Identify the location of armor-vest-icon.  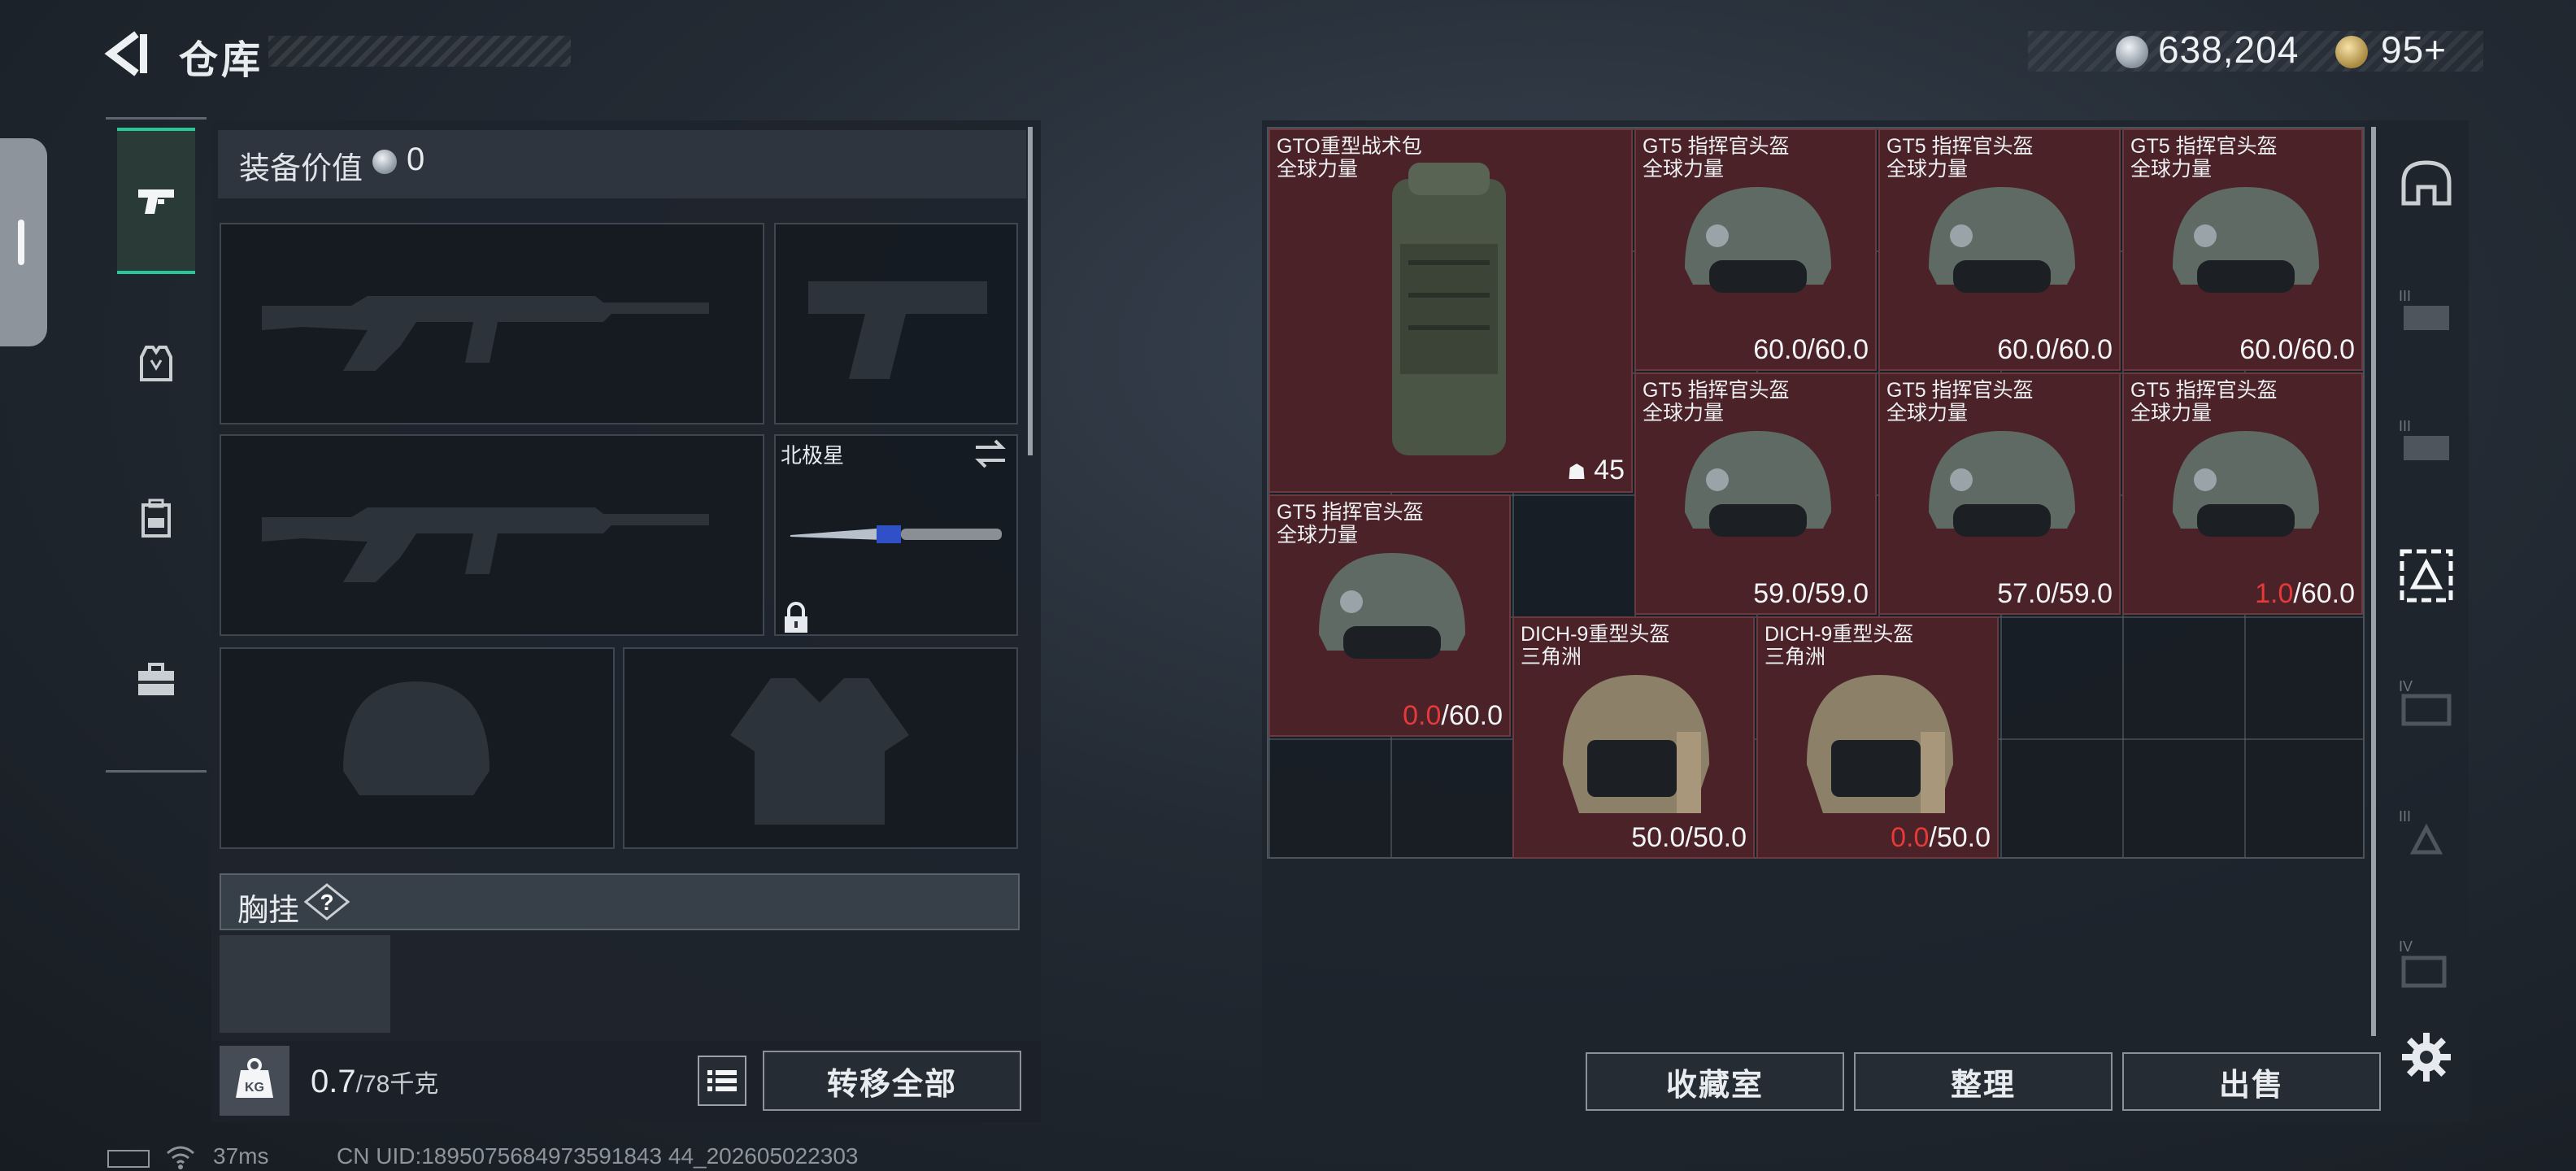
(156, 363).